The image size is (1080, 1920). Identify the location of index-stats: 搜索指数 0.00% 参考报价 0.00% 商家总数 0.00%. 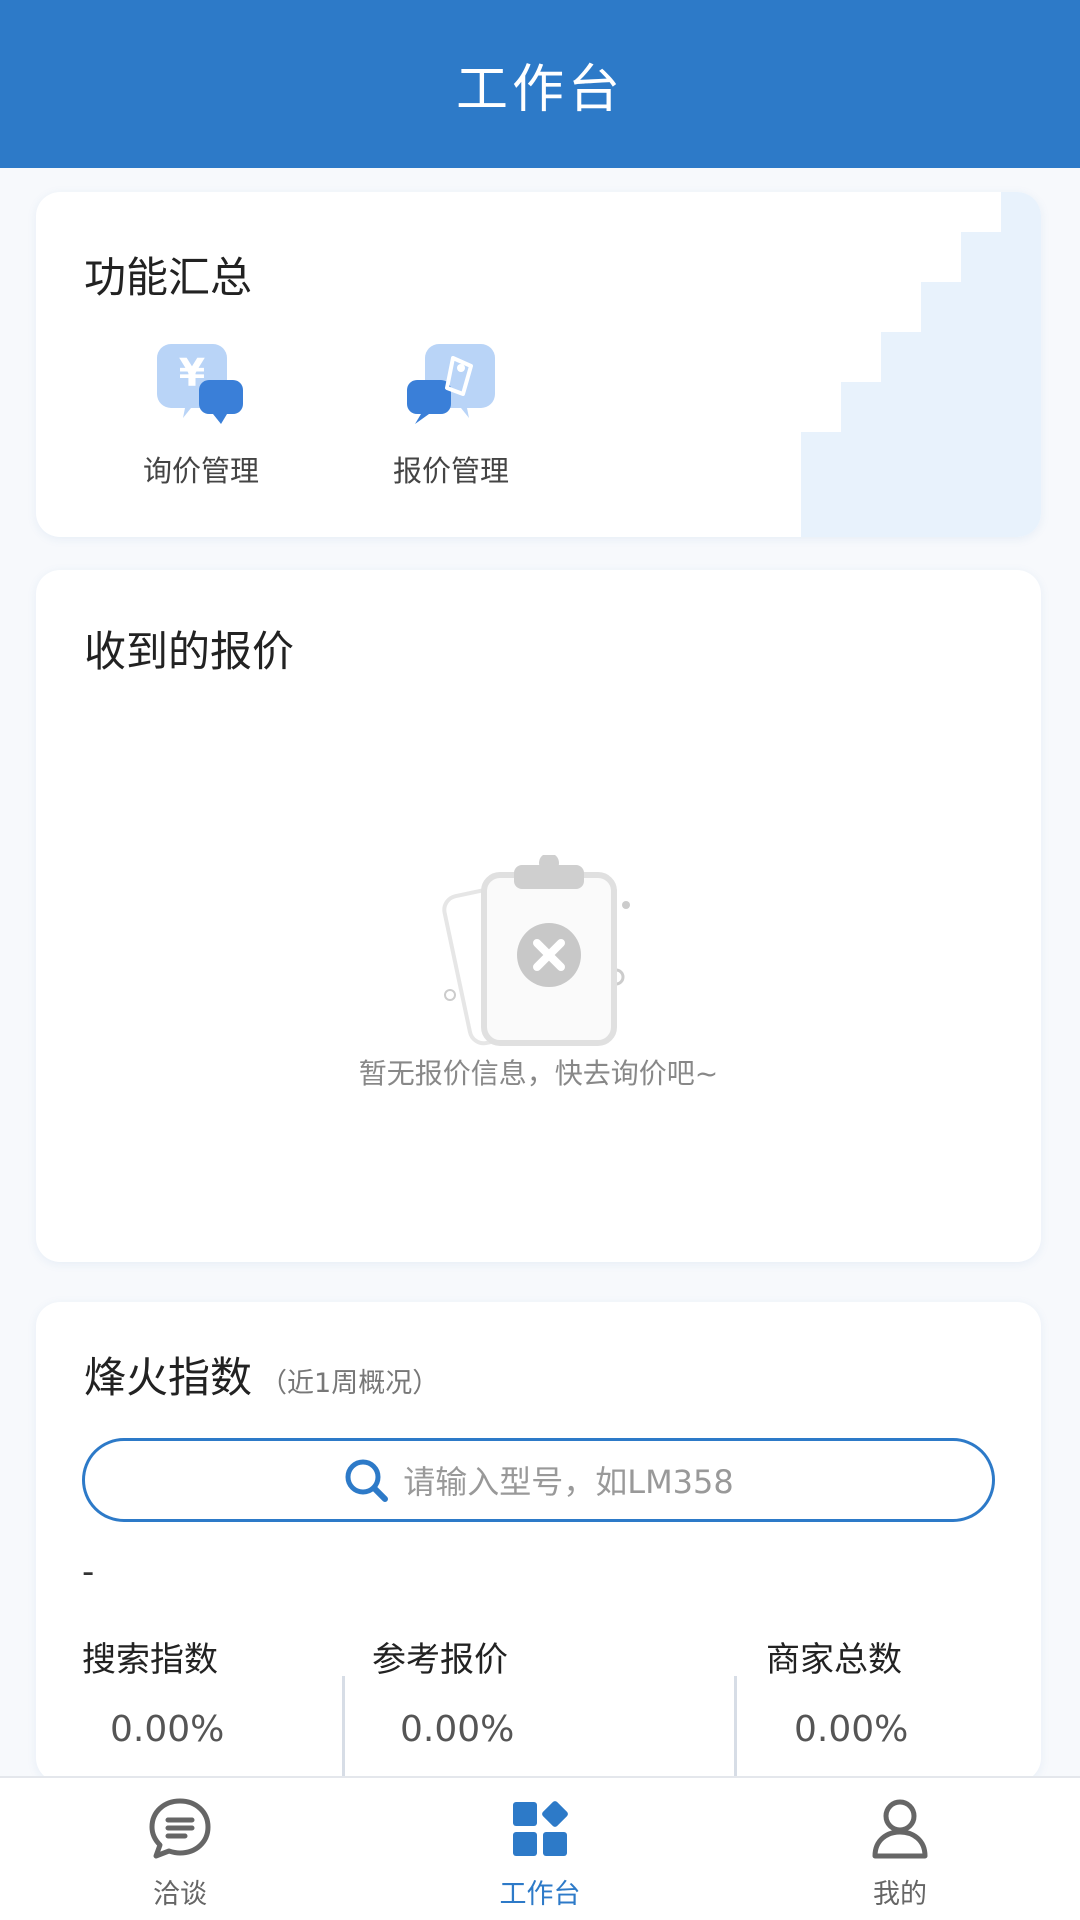
(538, 1707).